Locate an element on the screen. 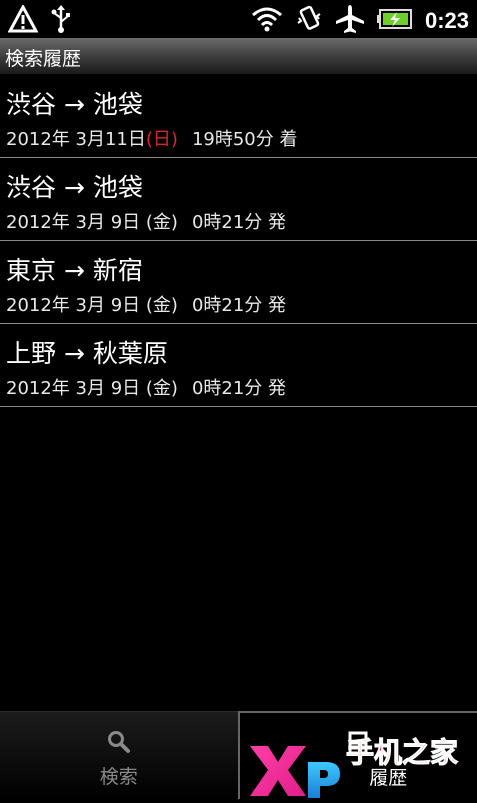  time-text: 19時50分 着 is located at coordinates (245, 139).